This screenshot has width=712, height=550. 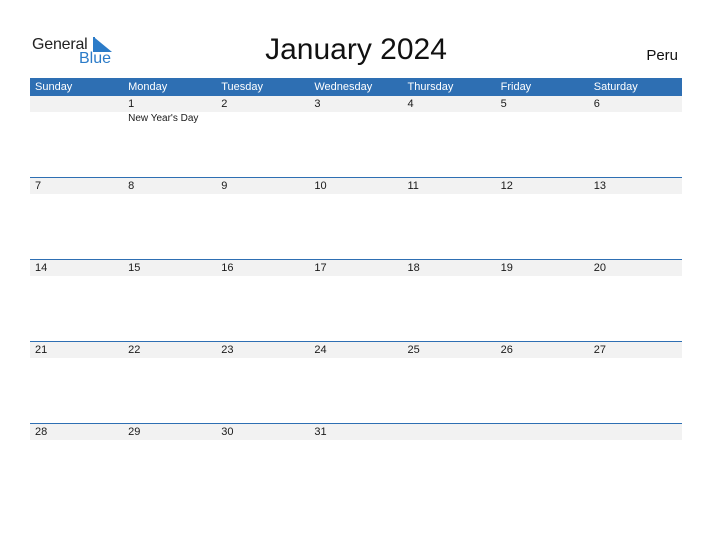 What do you see at coordinates (224, 186) in the screenshot?
I see `day-number: 9` at bounding box center [224, 186].